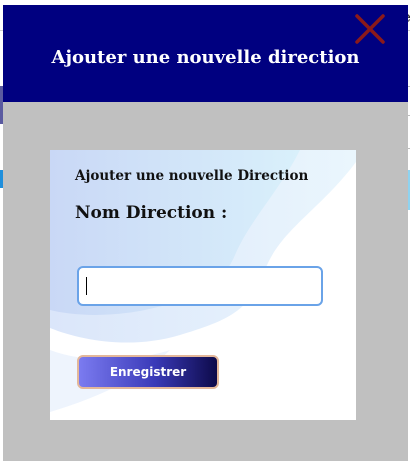 The width and height of the screenshot is (410, 461). Describe the element at coordinates (86, 286) in the screenshot. I see `text-caret` at that location.